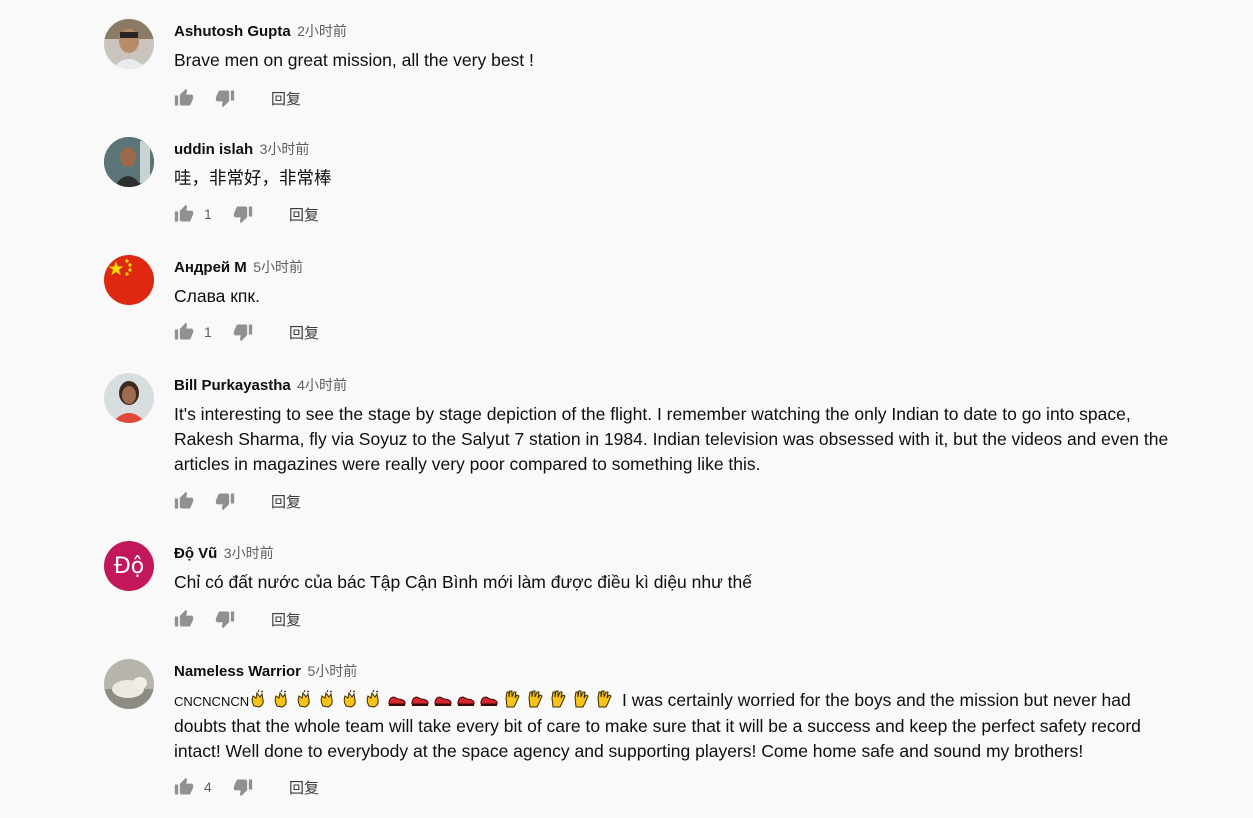  Describe the element at coordinates (322, 31) in the screenshot. I see `comment-time: 2小时前` at that location.